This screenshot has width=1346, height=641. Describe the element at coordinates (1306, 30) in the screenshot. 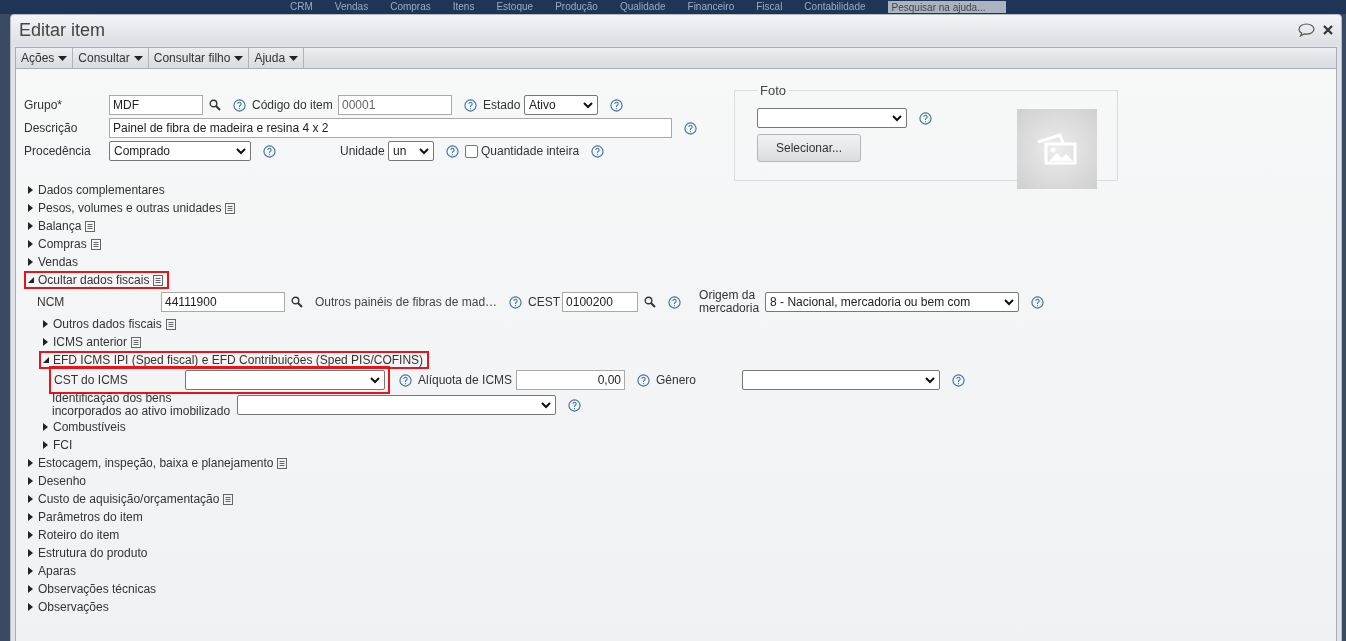

I see `speech-bubble-icon` at that location.